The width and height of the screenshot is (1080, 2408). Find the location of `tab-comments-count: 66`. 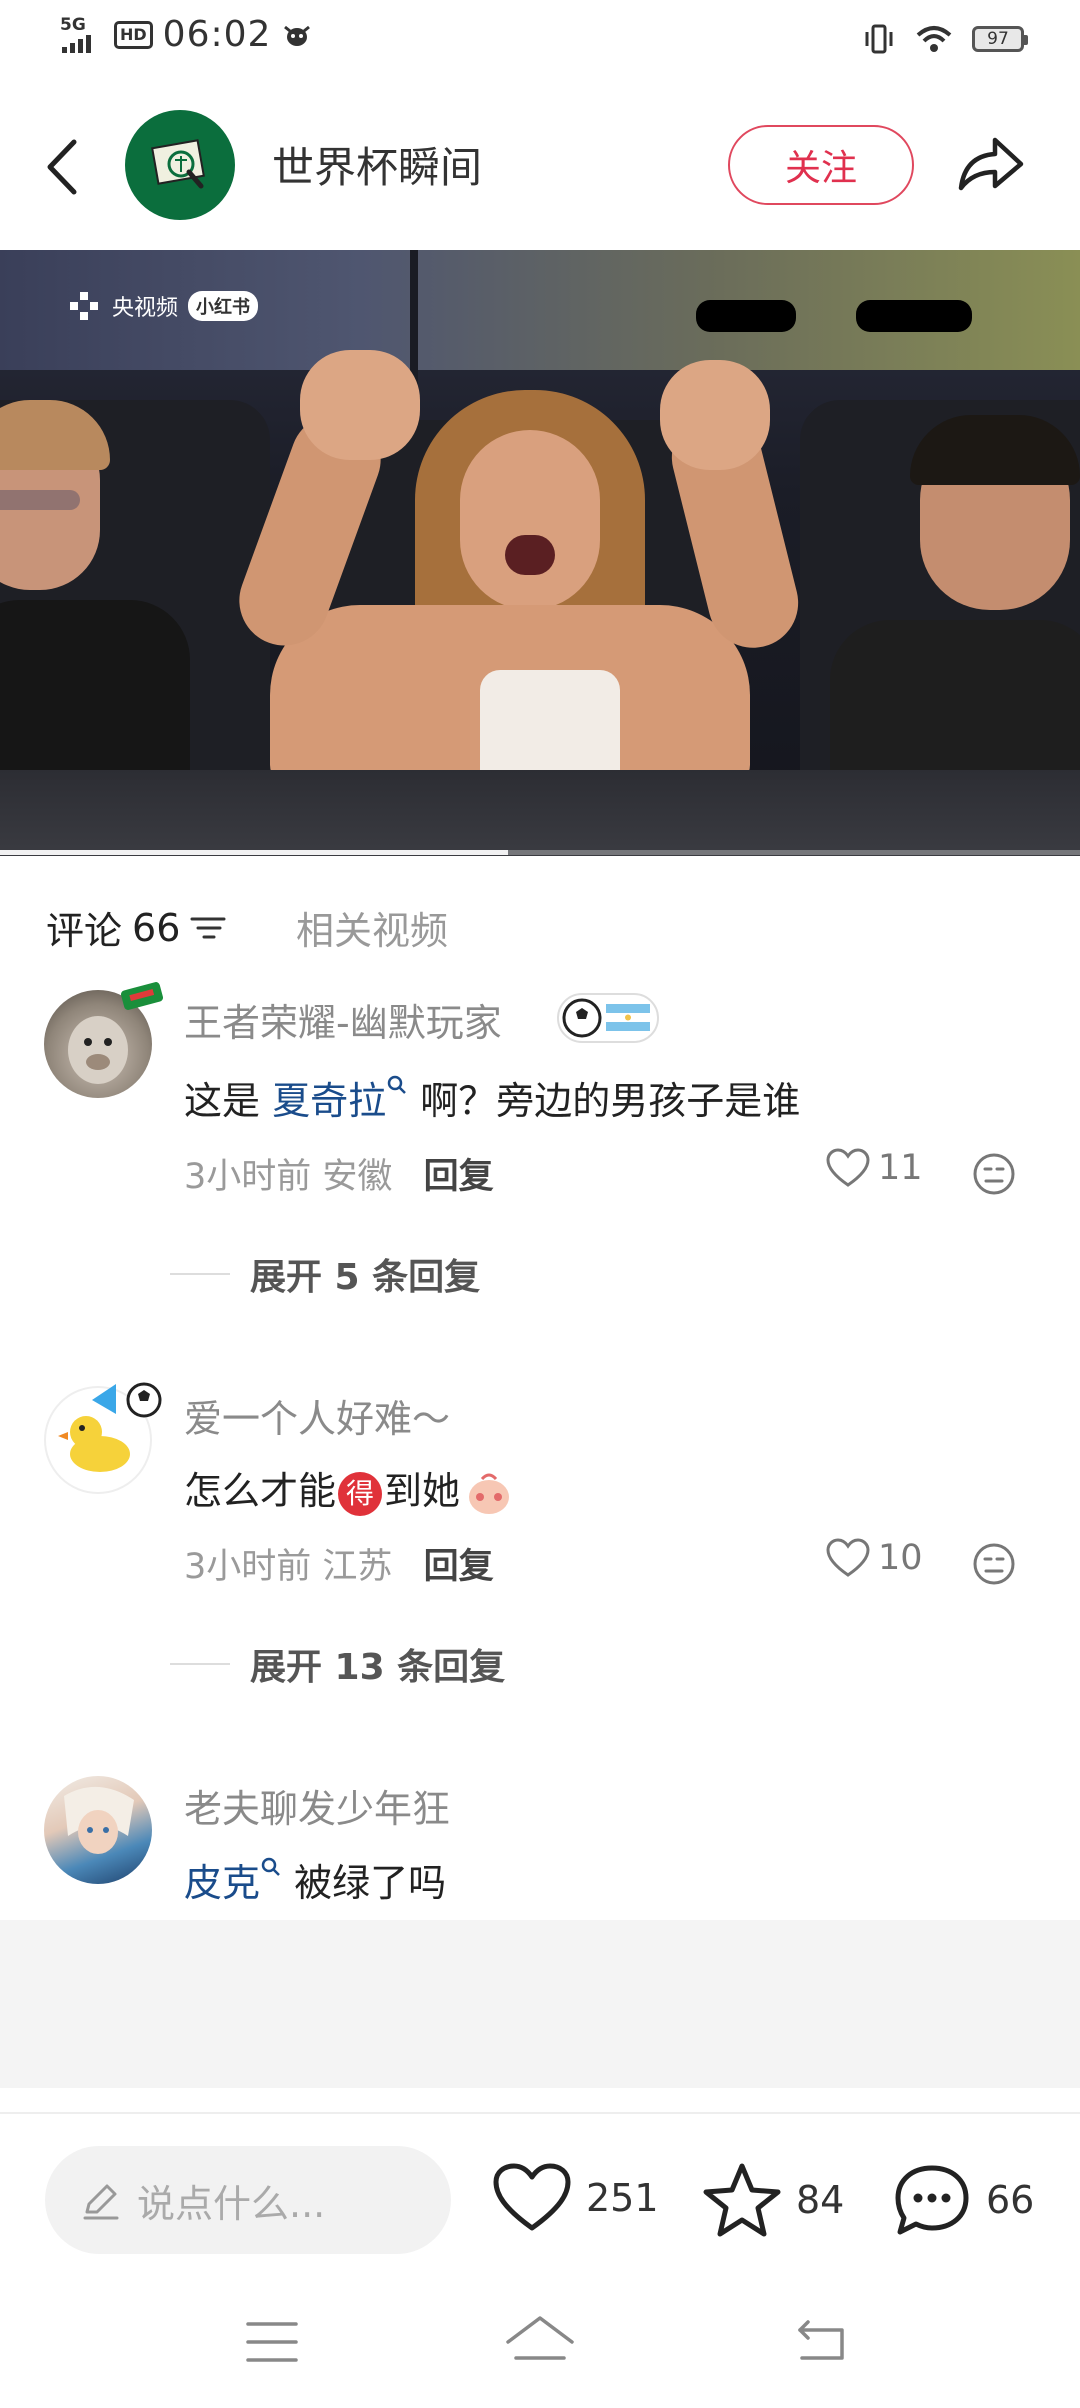

tab-comments-count: 66 is located at coordinates (156, 927).